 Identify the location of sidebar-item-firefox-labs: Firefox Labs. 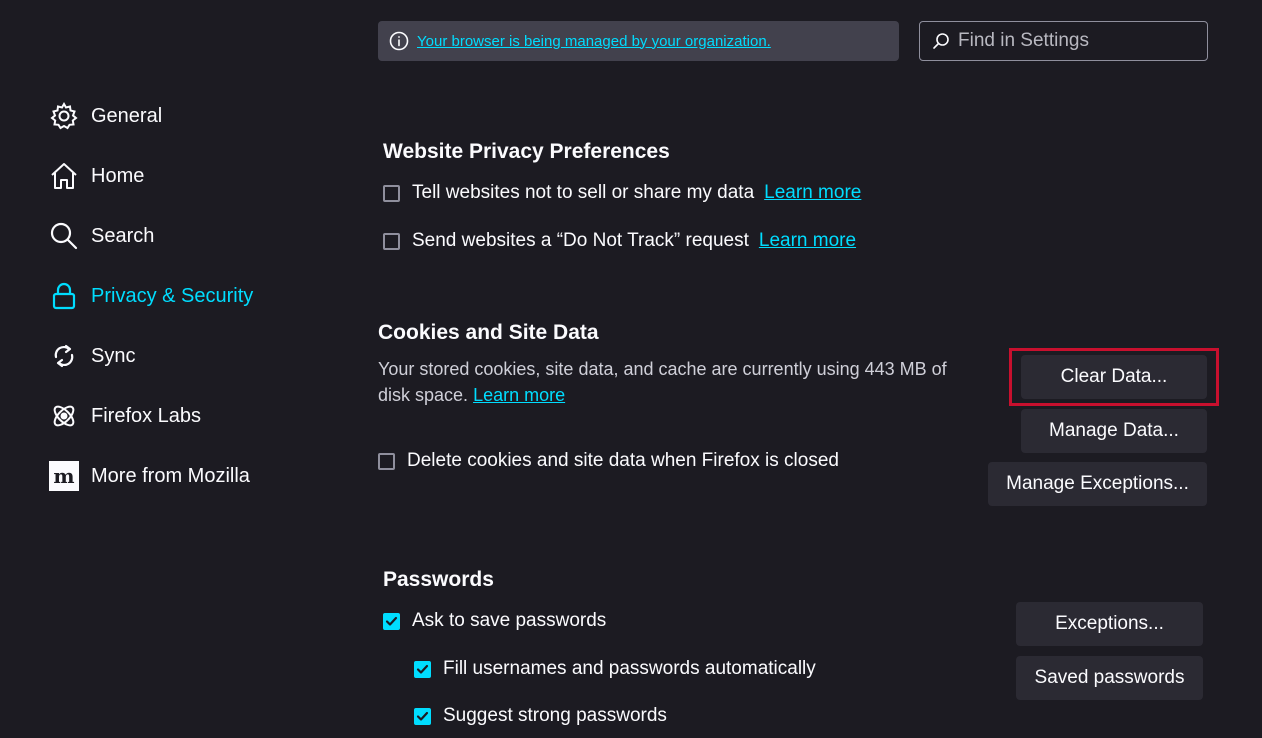
(125, 416).